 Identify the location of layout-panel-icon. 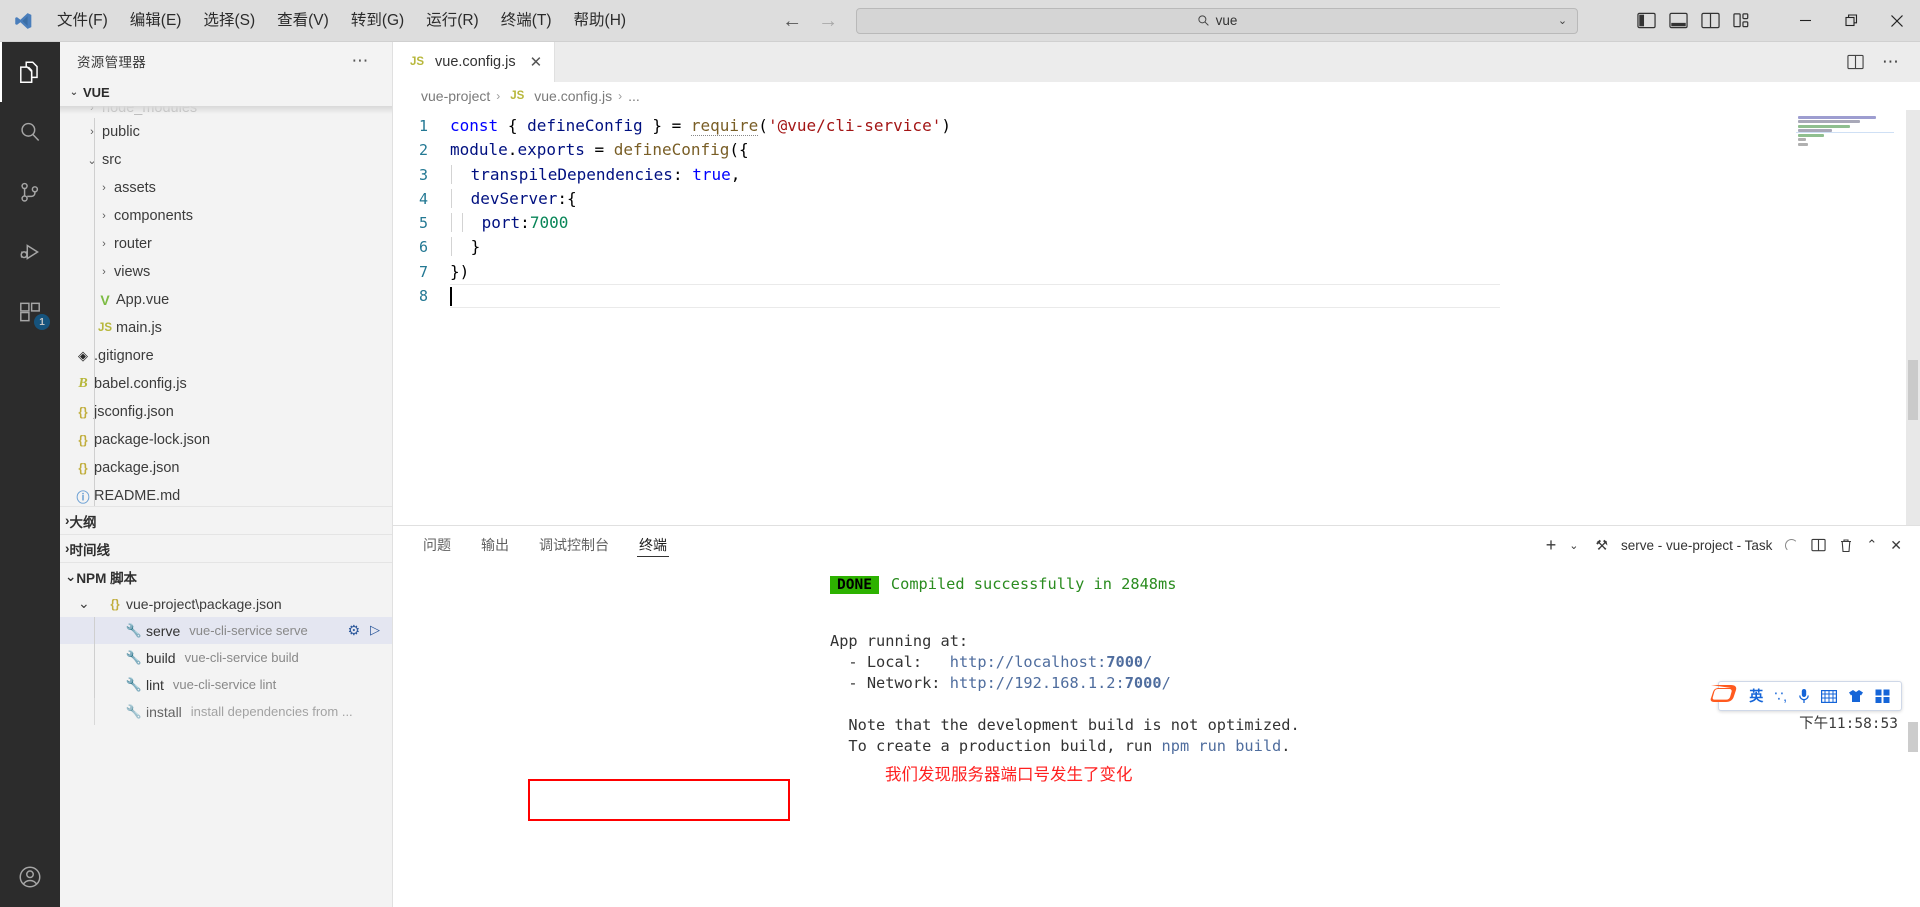
(1678, 20).